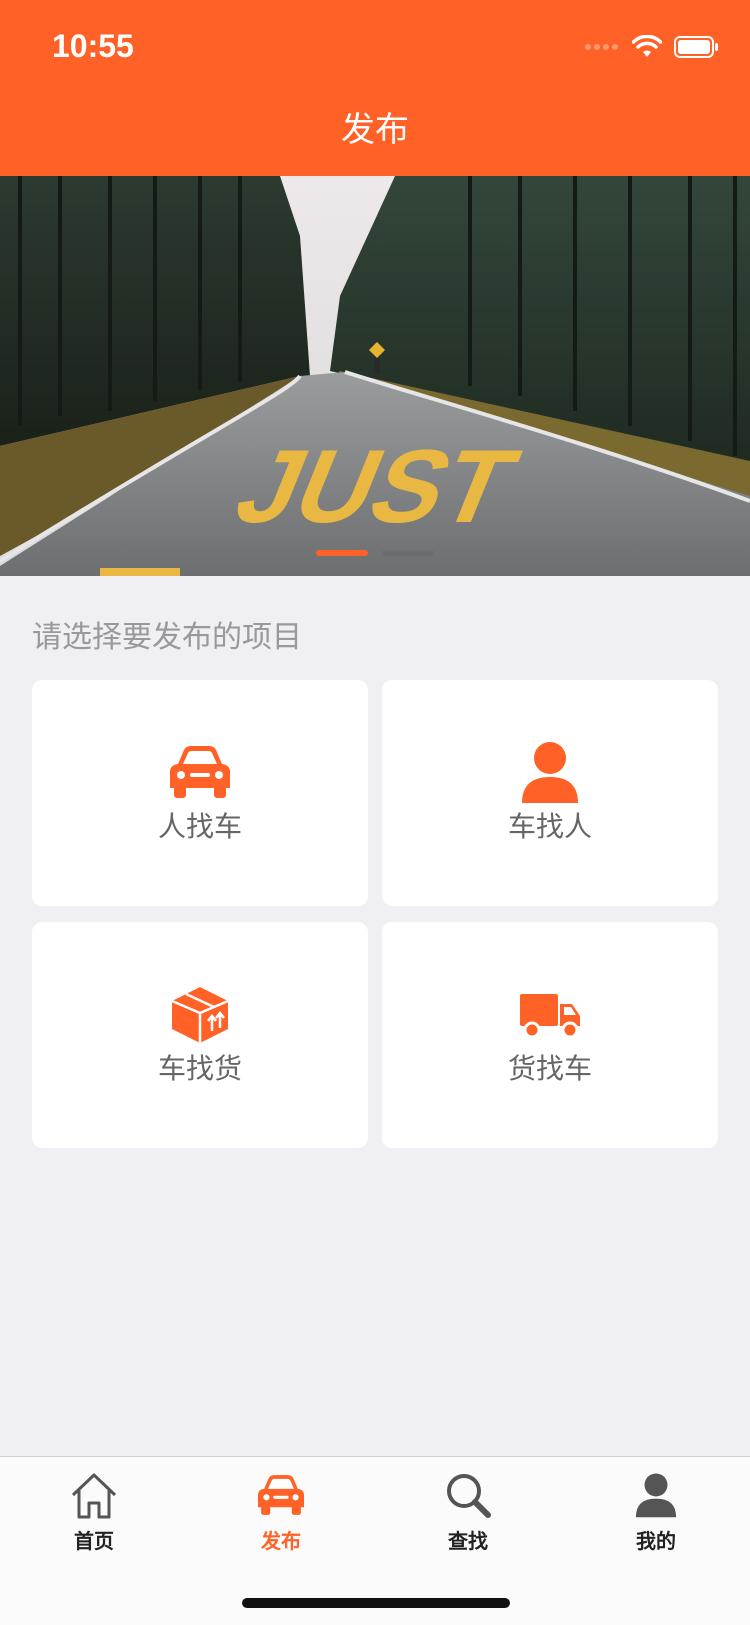 This screenshot has width=750, height=1625. I want to click on option-card-passenger-seek-car: 人找车, so click(200, 793).